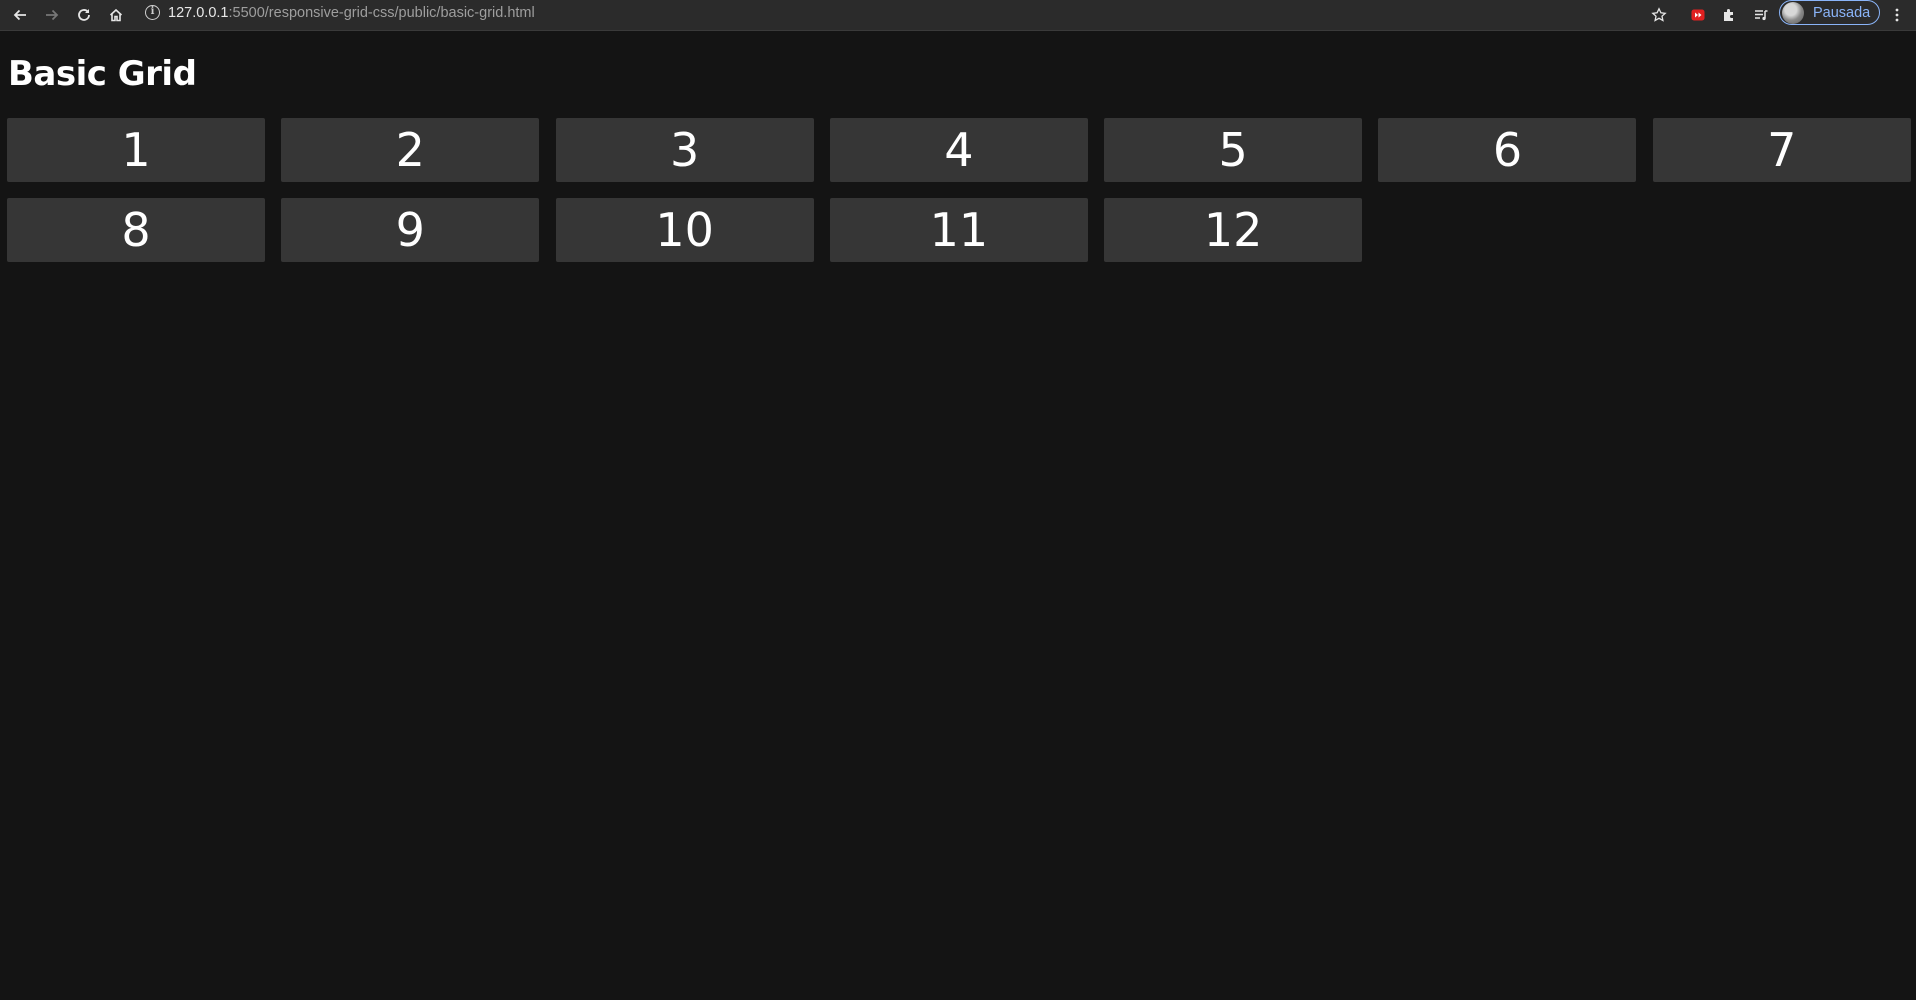 Image resolution: width=1916 pixels, height=1000 pixels. What do you see at coordinates (684, 230) in the screenshot?
I see `grid-item: 10` at bounding box center [684, 230].